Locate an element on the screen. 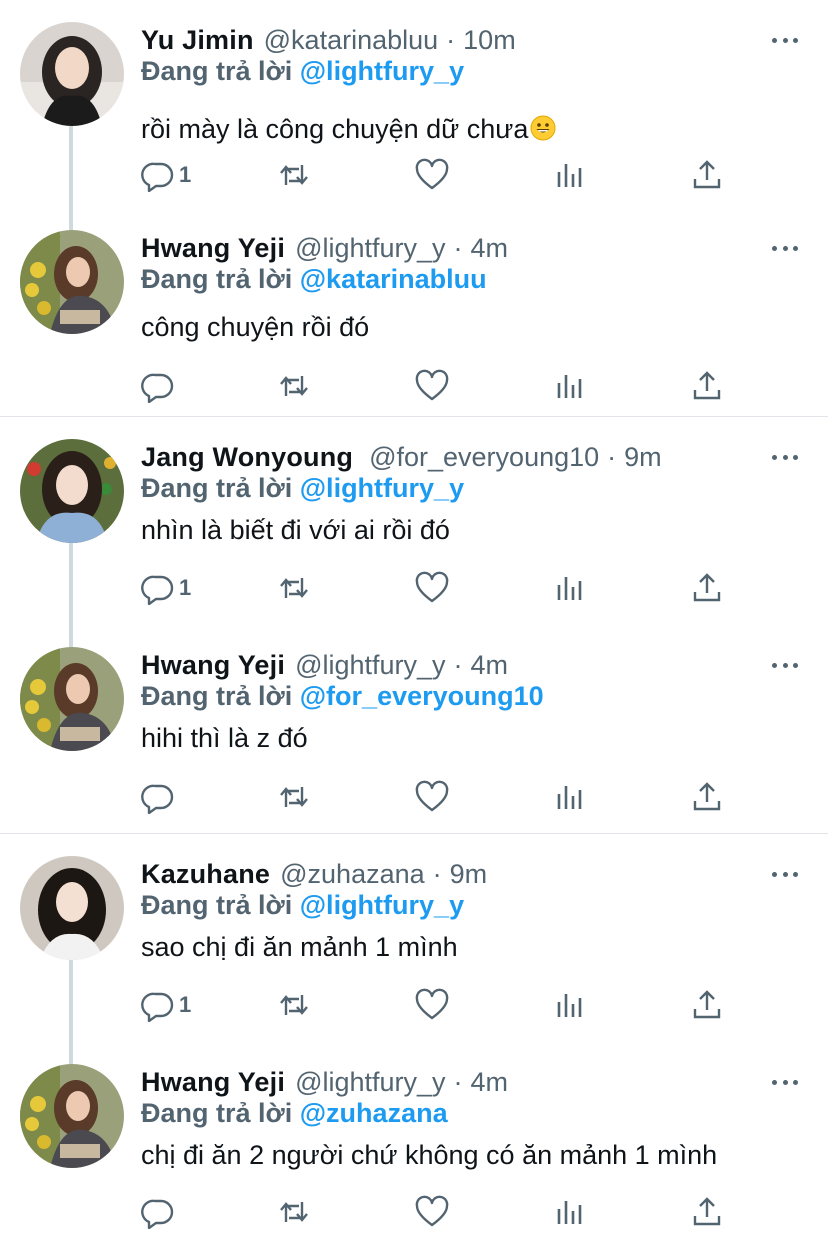 Image resolution: width=828 pixels, height=1260 pixels. tweet-actions: 1 is located at coordinates (441, 588).